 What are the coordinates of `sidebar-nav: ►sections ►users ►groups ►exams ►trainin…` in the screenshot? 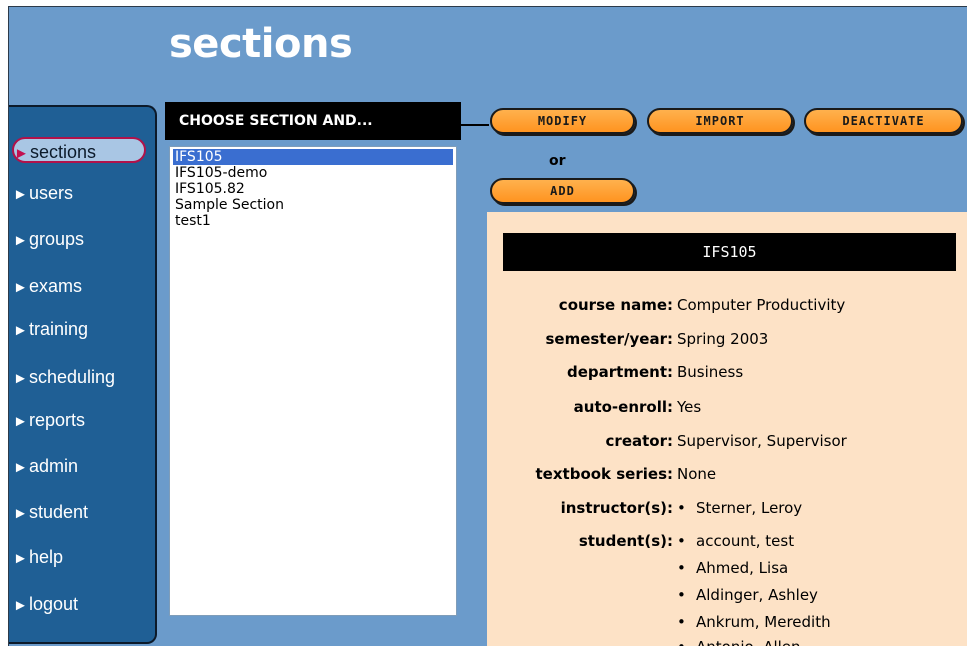 It's located at (83, 374).